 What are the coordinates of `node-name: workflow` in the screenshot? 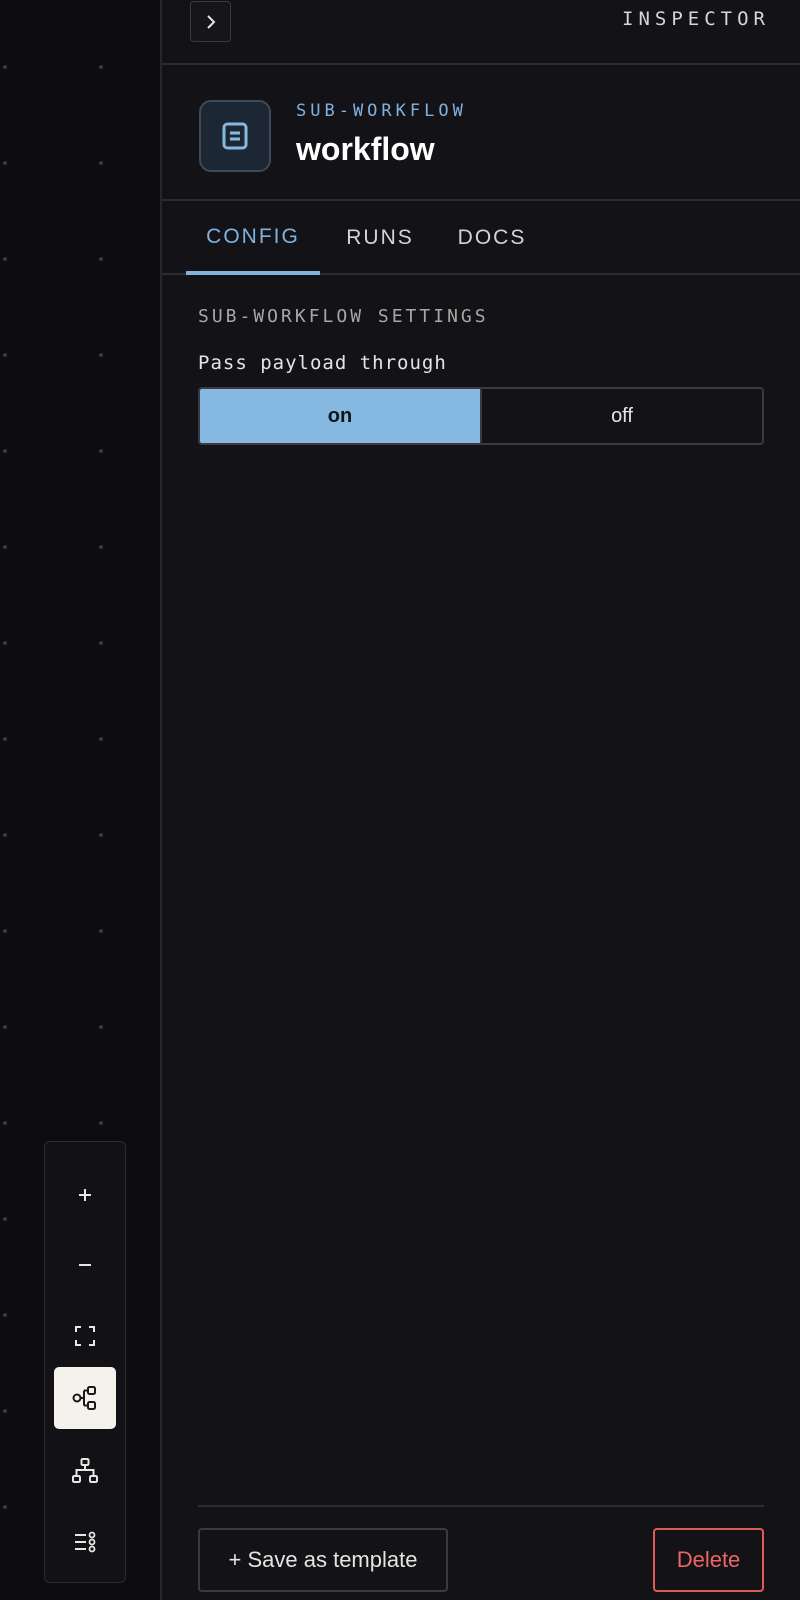 It's located at (365, 149).